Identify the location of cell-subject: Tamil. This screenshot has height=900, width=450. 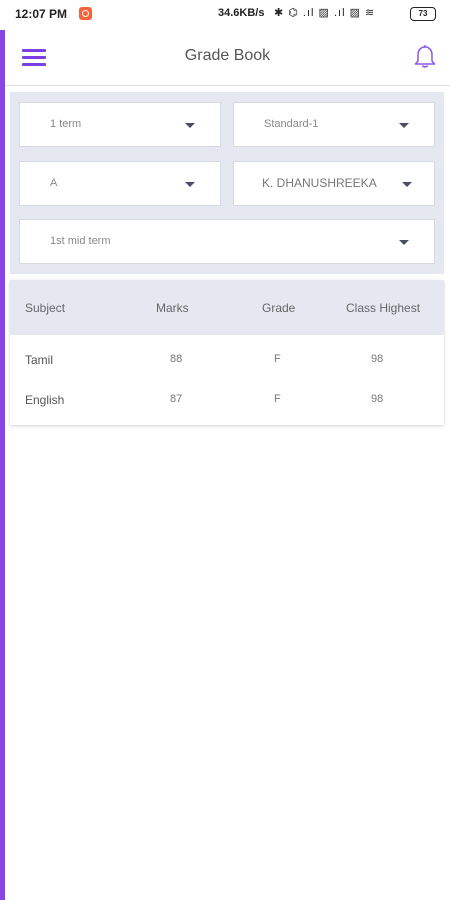
(39, 360).